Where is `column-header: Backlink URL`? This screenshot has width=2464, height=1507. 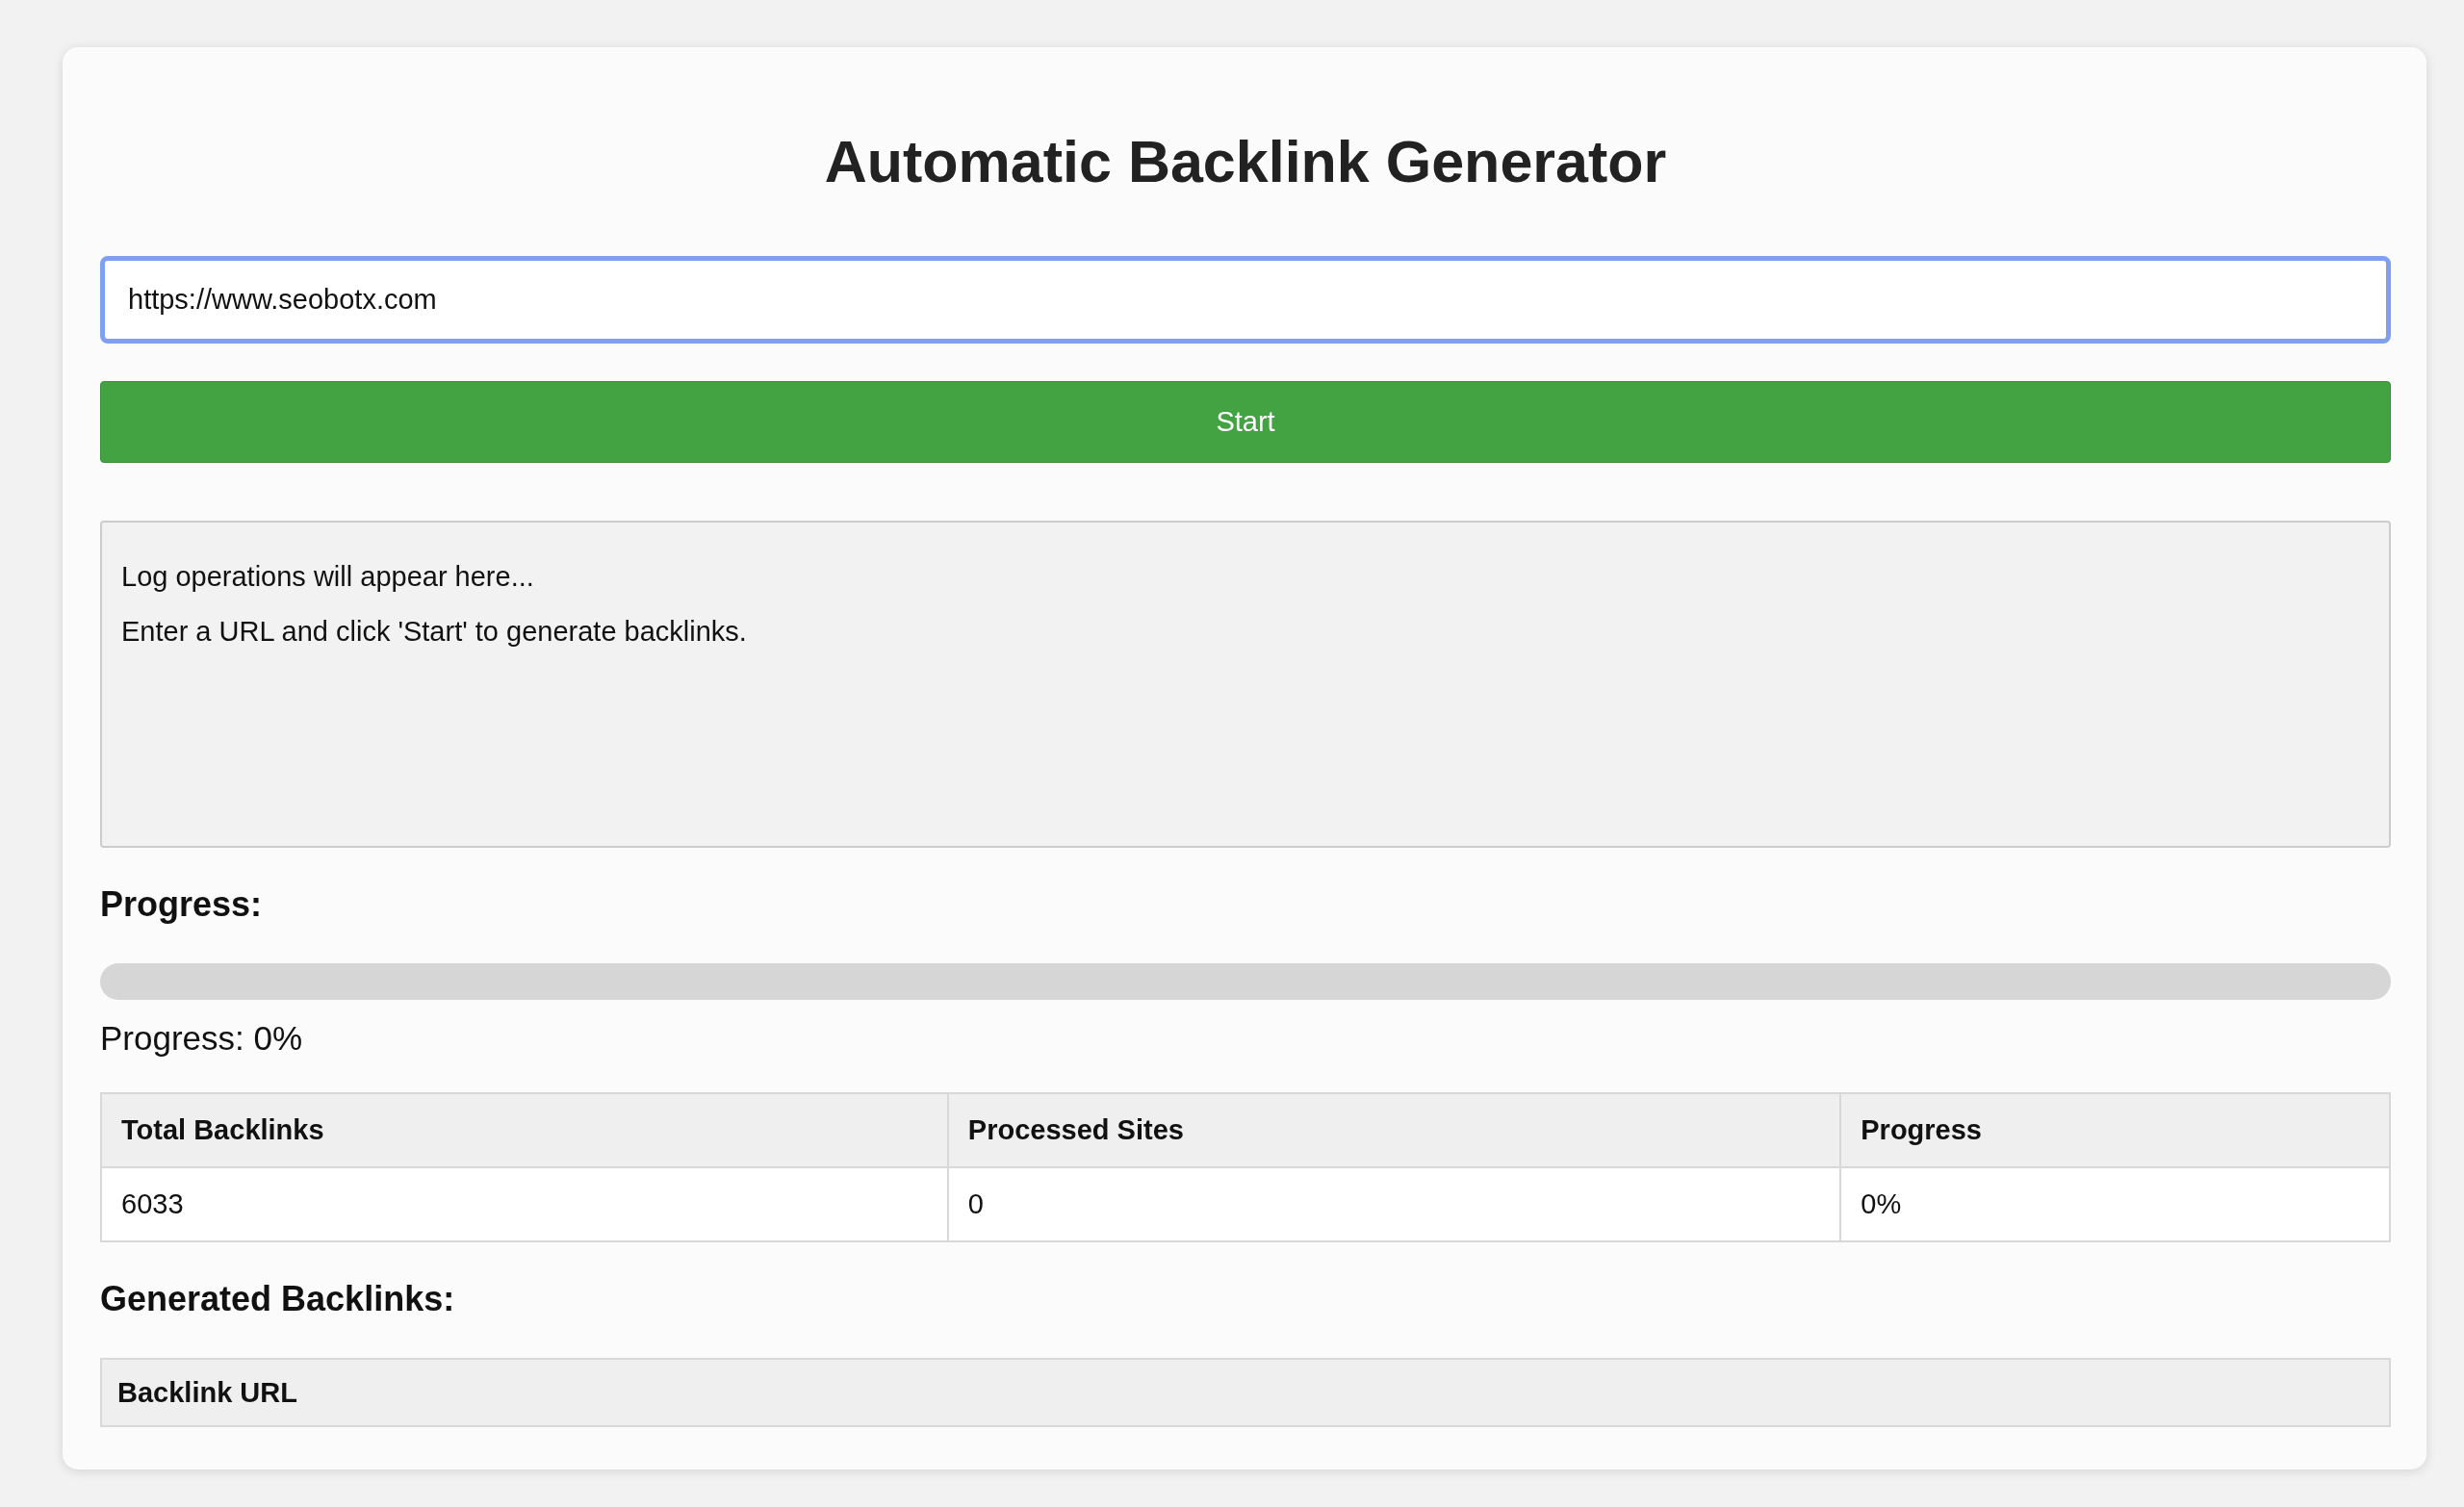 column-header: Backlink URL is located at coordinates (1245, 1393).